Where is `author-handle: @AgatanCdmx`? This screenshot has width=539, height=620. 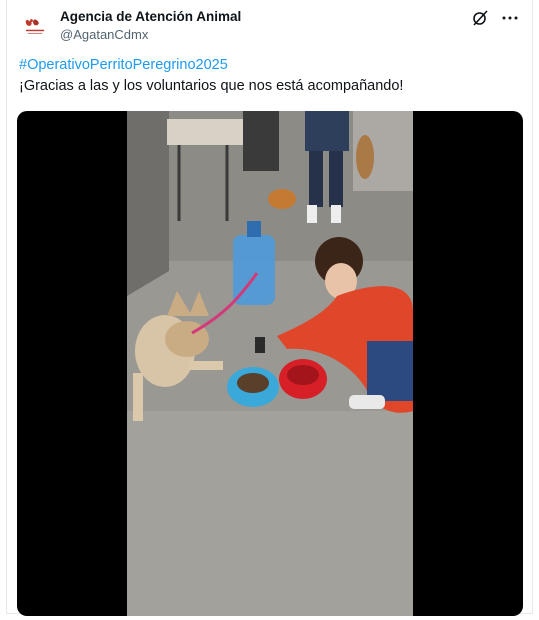
author-handle: @AgatanCdmx is located at coordinates (150, 35).